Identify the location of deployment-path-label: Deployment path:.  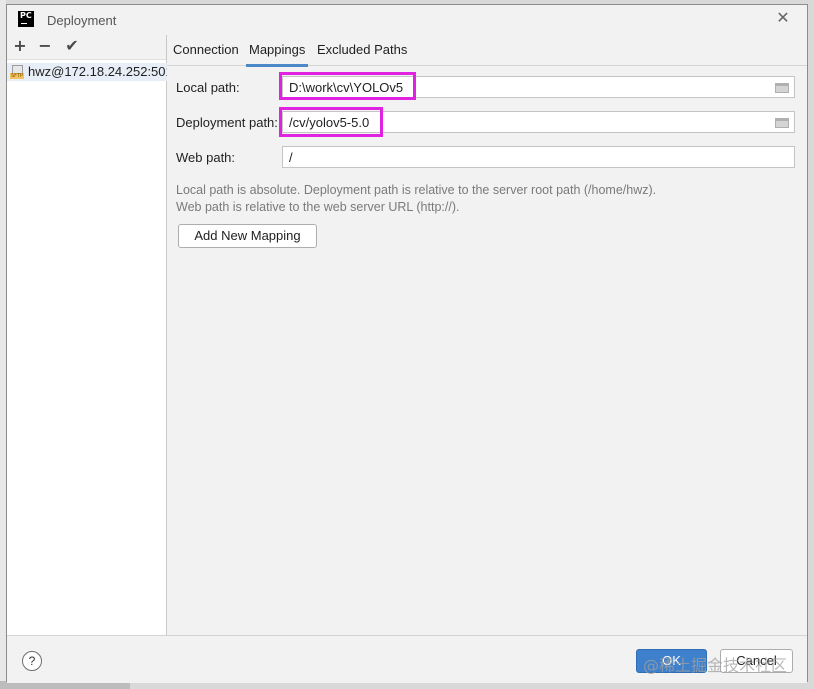
(227, 122).